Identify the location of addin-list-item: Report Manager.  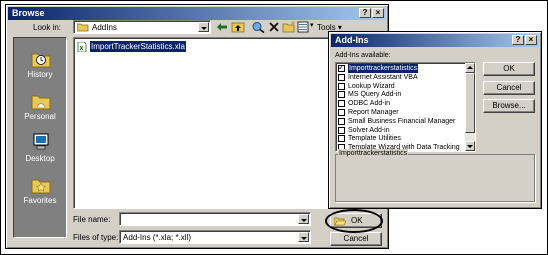
(400, 112).